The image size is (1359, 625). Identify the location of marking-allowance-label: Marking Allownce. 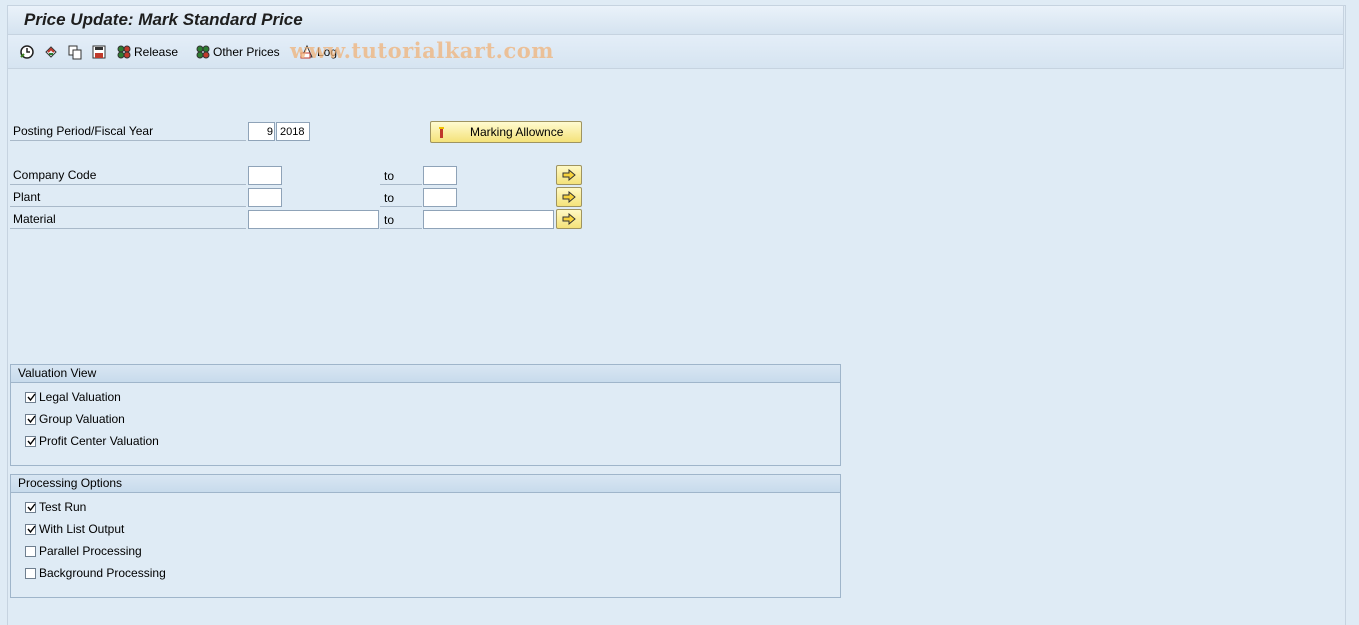
(517, 132).